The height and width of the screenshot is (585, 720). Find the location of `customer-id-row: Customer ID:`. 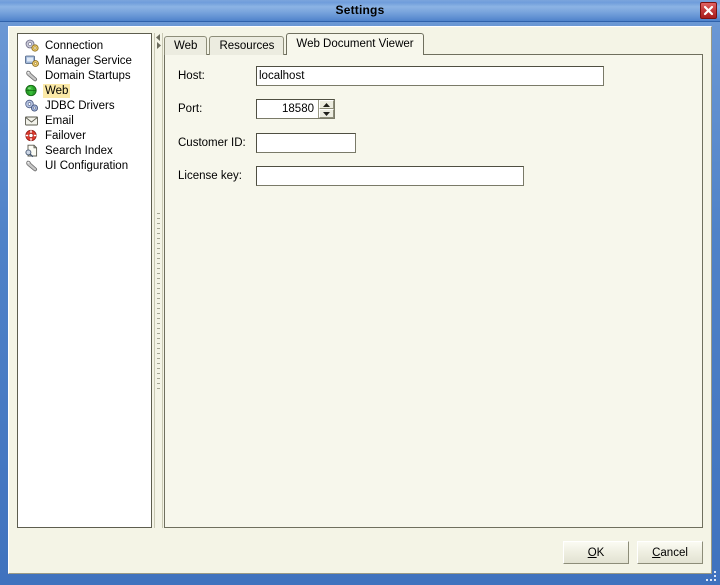

customer-id-row: Customer ID: is located at coordinates (267, 143).